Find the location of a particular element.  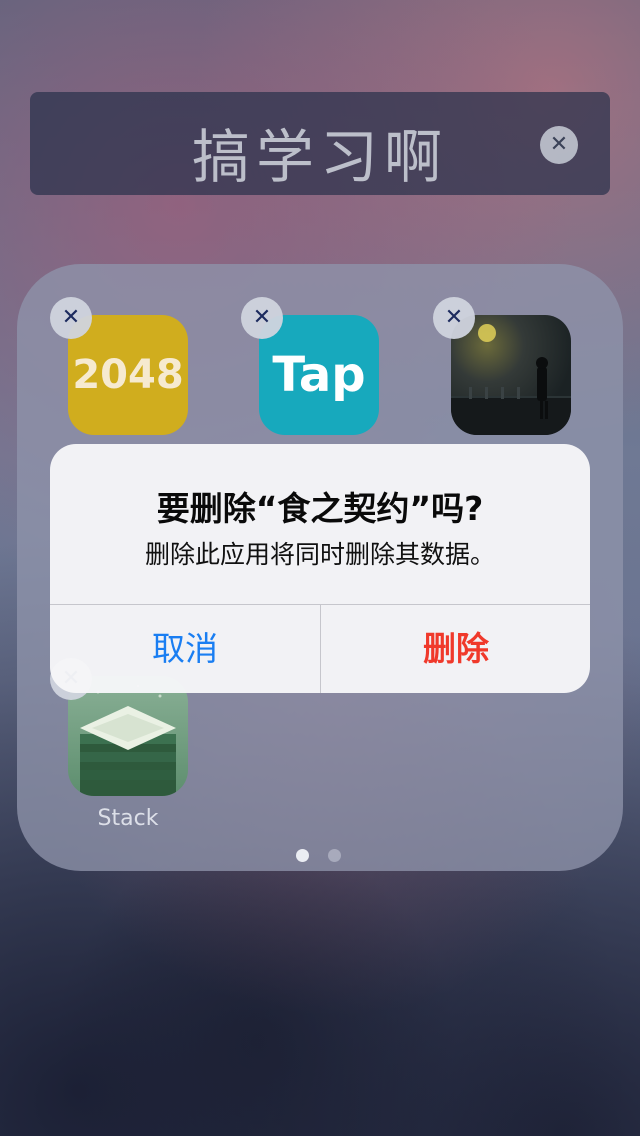

app-icon-stack is located at coordinates (128, 736).